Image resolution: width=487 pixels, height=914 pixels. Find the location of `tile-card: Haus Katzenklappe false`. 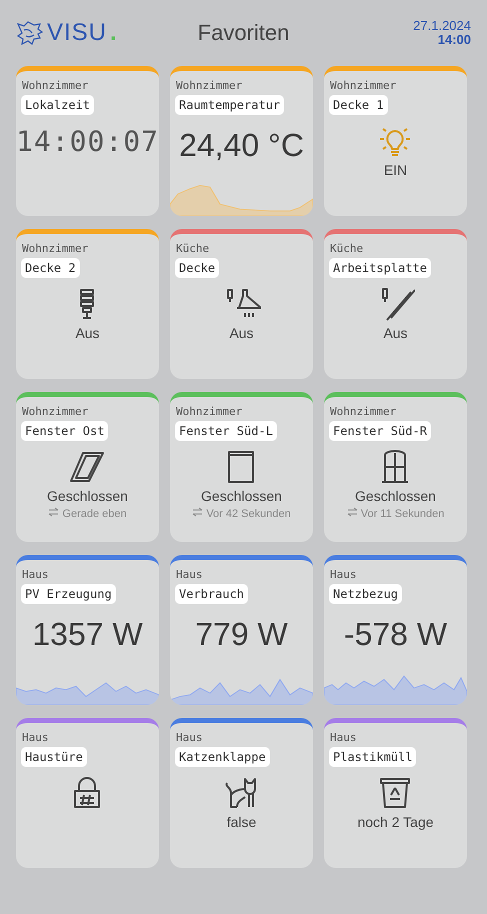

tile-card: Haus Katzenklappe false is located at coordinates (241, 793).